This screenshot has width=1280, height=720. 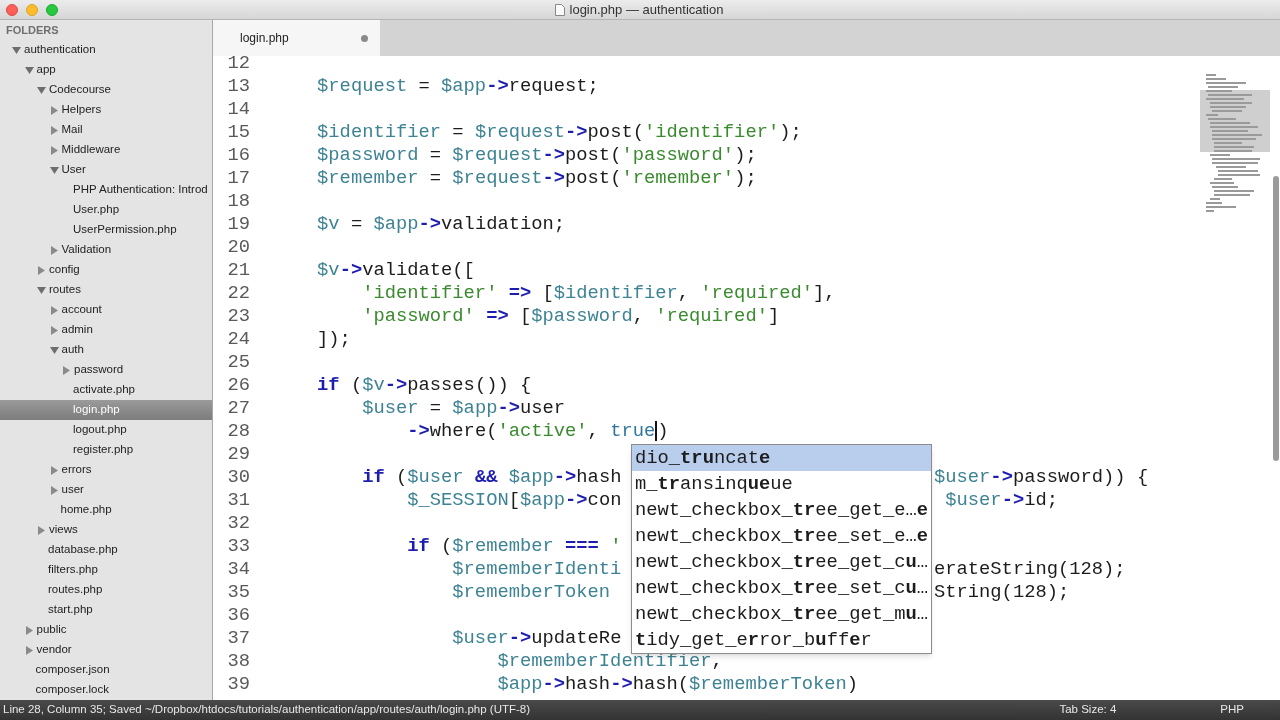 What do you see at coordinates (106, 510) in the screenshot?
I see `tree-item: home.php` at bounding box center [106, 510].